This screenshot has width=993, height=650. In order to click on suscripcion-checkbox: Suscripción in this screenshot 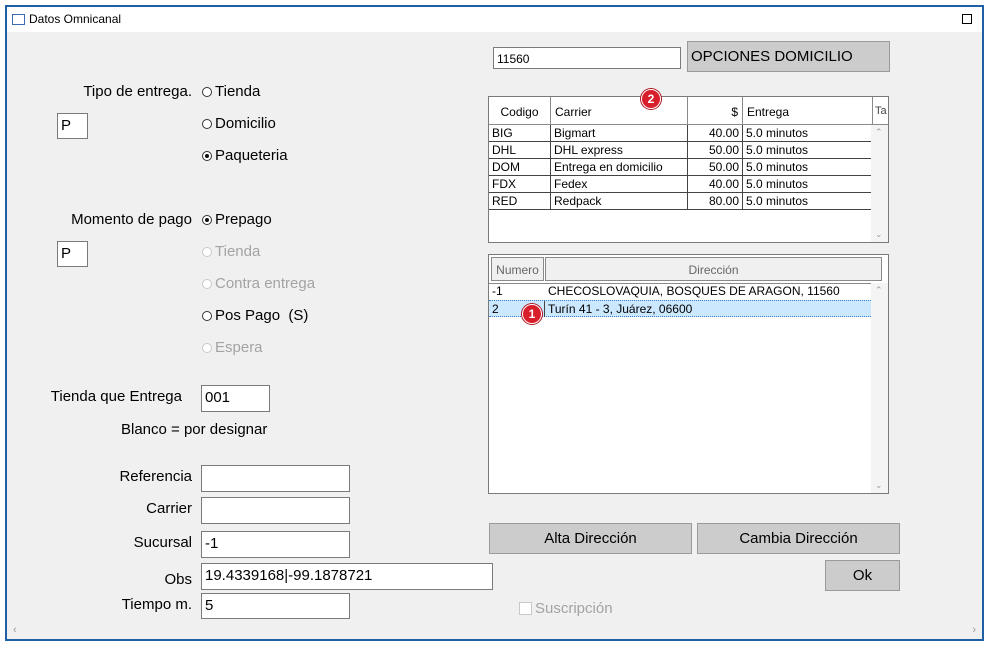, I will do `click(566, 608)`.